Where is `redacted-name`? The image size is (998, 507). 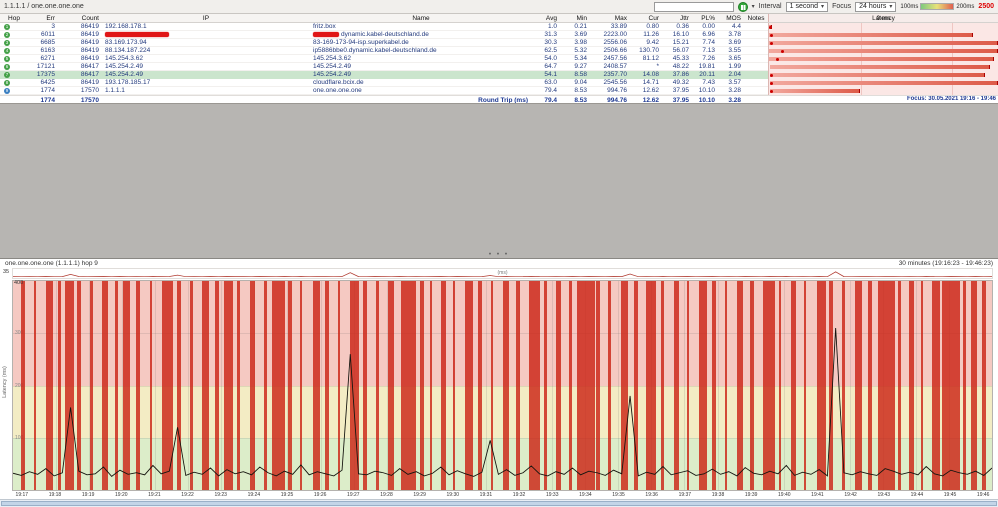
redacted-name is located at coordinates (326, 34).